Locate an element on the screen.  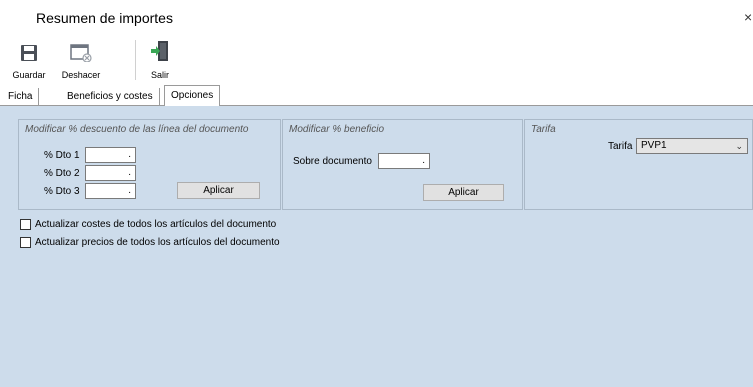
save-label: Guardar is located at coordinates (29, 75).